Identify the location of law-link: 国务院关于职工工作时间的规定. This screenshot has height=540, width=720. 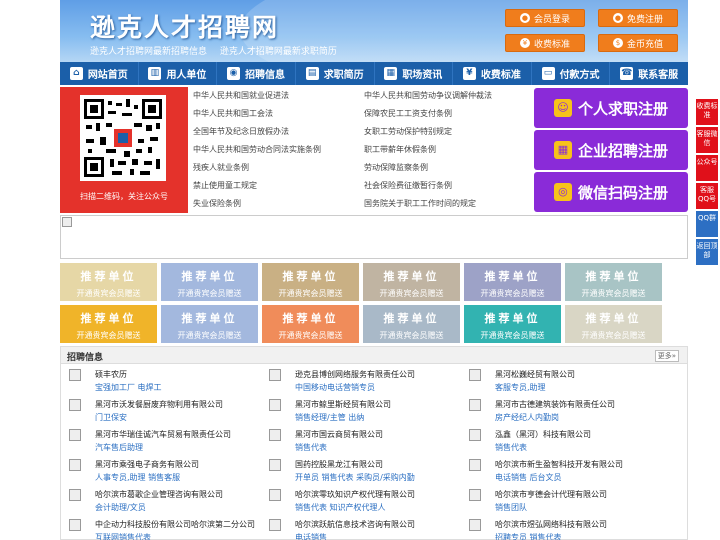
(420, 203).